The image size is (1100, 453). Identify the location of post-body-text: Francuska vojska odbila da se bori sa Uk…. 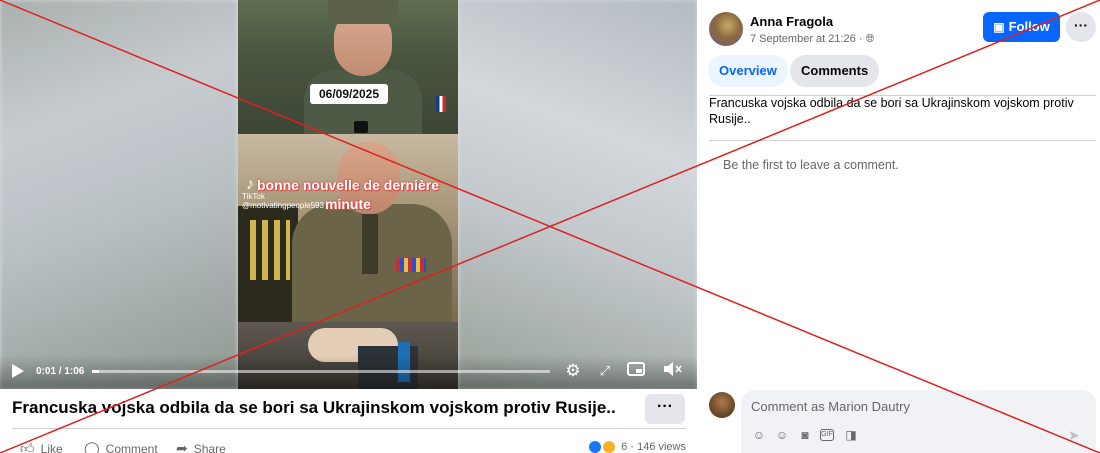
(891, 111).